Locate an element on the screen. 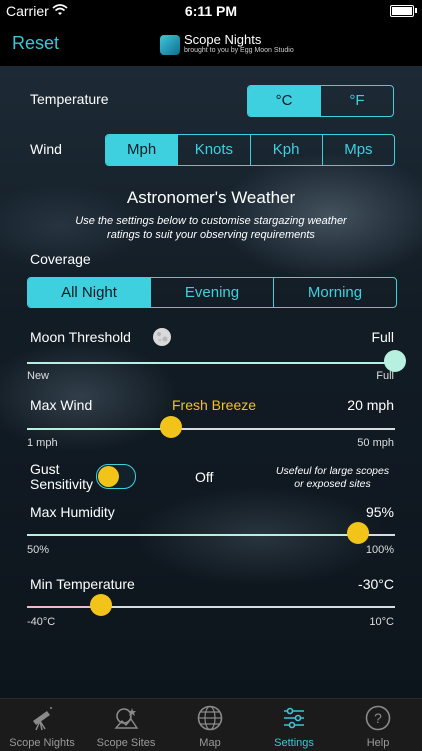 This screenshot has width=422, height=751. coverage-option-evening: Evening is located at coordinates (211, 292).